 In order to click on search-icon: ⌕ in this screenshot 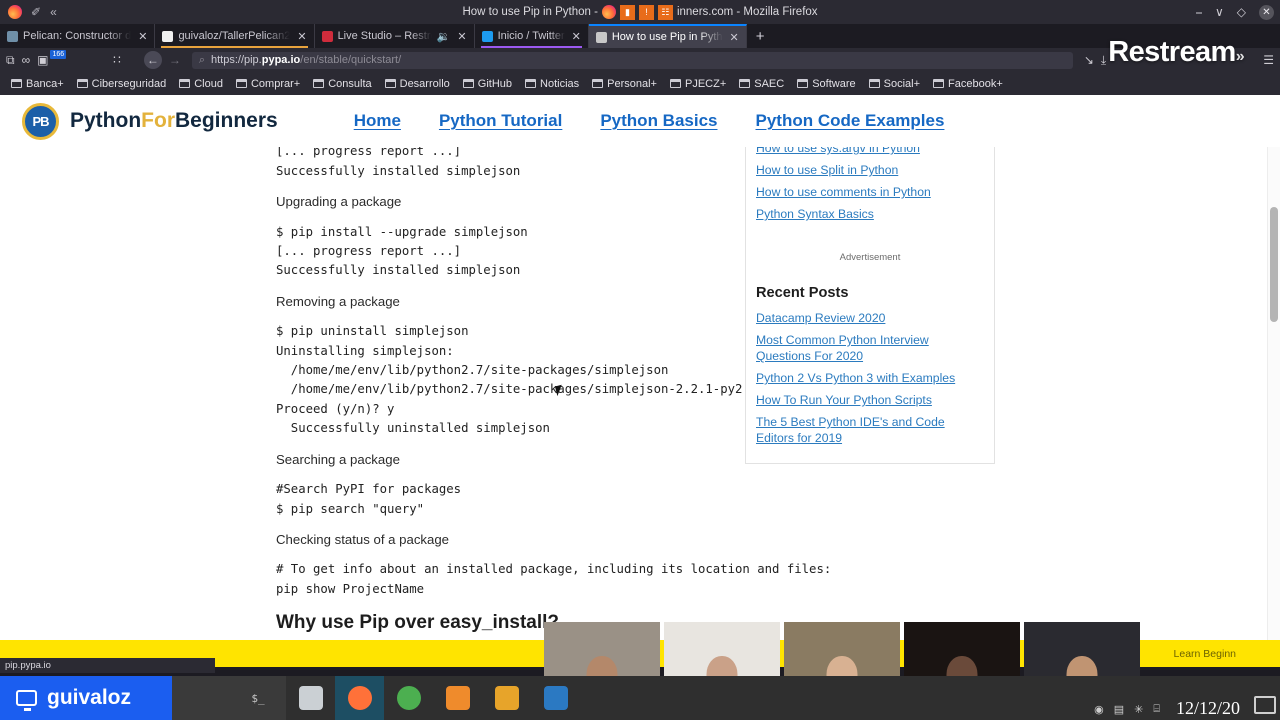, I will do `click(201, 59)`.